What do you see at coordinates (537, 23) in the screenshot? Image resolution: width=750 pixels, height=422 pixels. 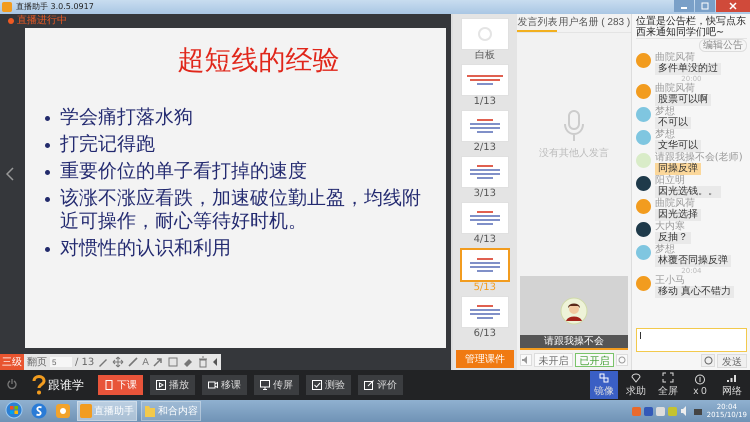 I see `panel-tab: 发言列表` at bounding box center [537, 23].